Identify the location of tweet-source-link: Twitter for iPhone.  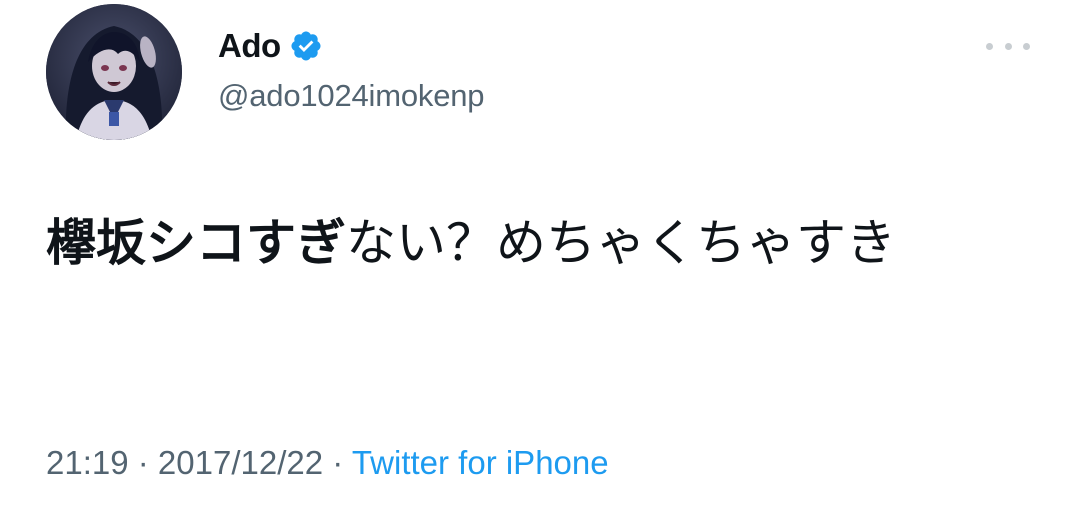
(480, 462).